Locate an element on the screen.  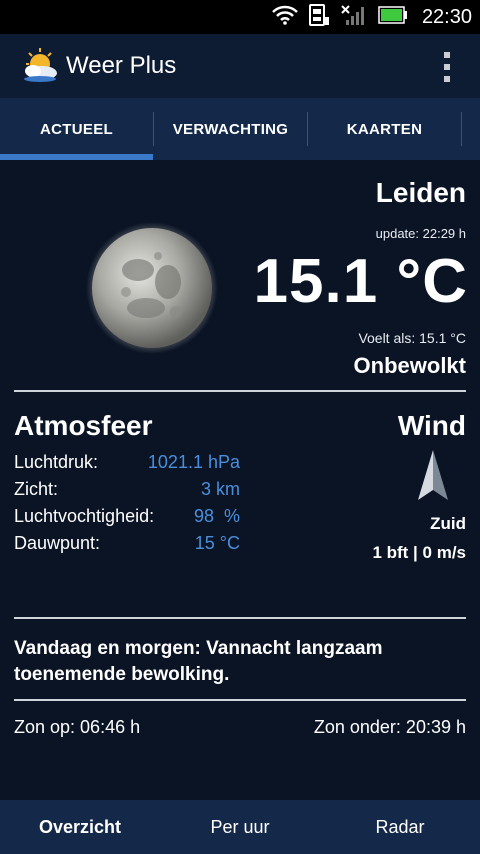
nav-radar: Radar is located at coordinates (400, 827).